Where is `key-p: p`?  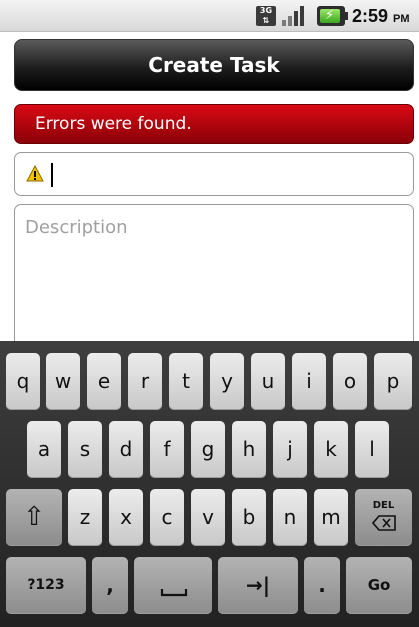
key-p: p is located at coordinates (393, 381).